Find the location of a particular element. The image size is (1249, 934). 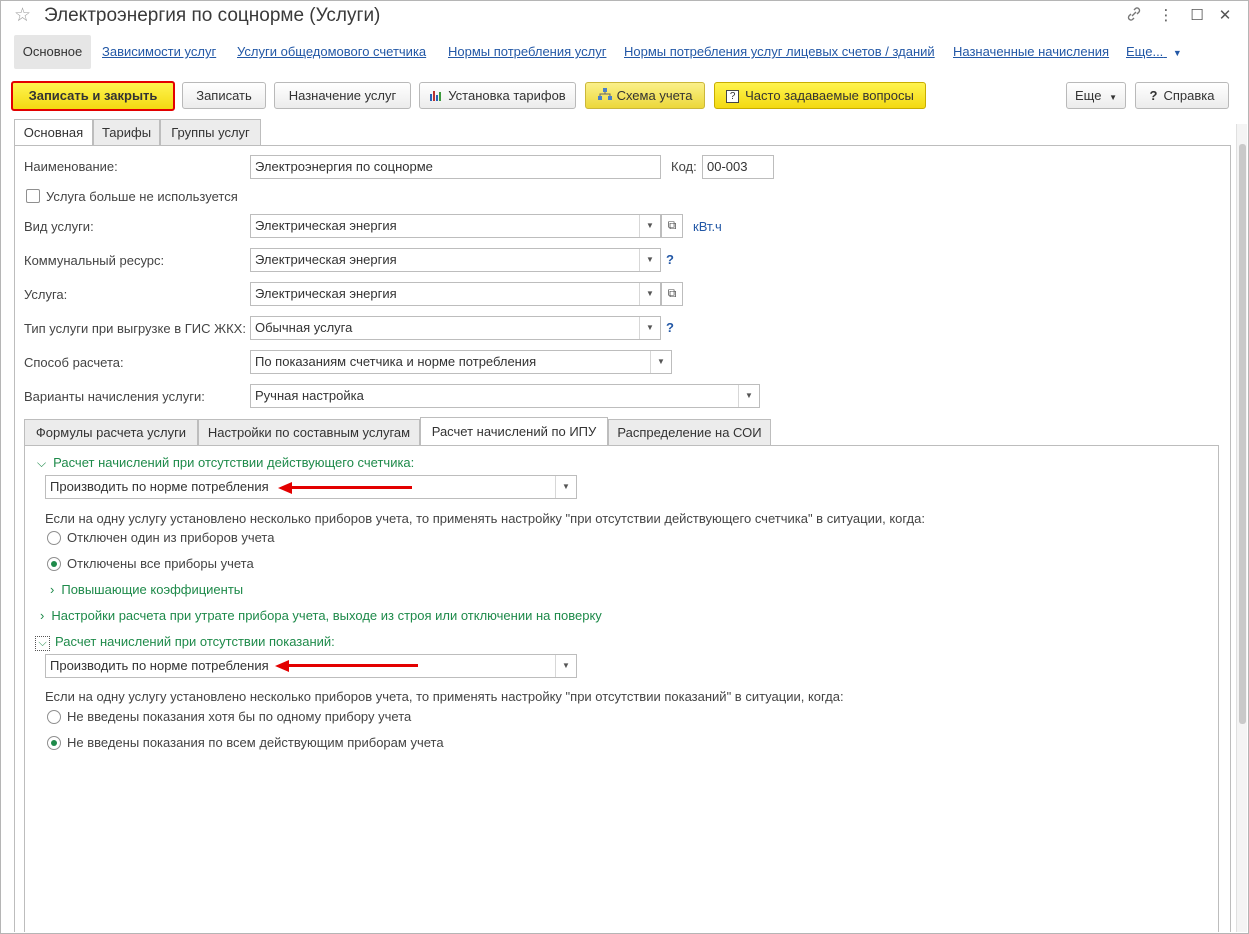

service-value: Электрическая энергия is located at coordinates (326, 293).